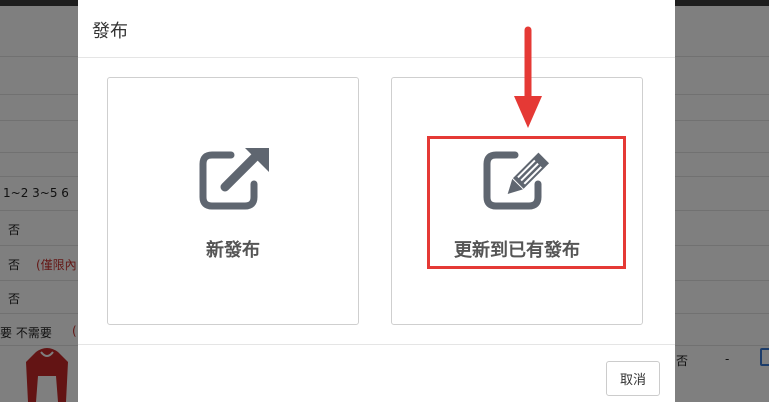 This screenshot has width=769, height=403. Describe the element at coordinates (234, 179) in the screenshot. I see `external-link-icon` at that location.